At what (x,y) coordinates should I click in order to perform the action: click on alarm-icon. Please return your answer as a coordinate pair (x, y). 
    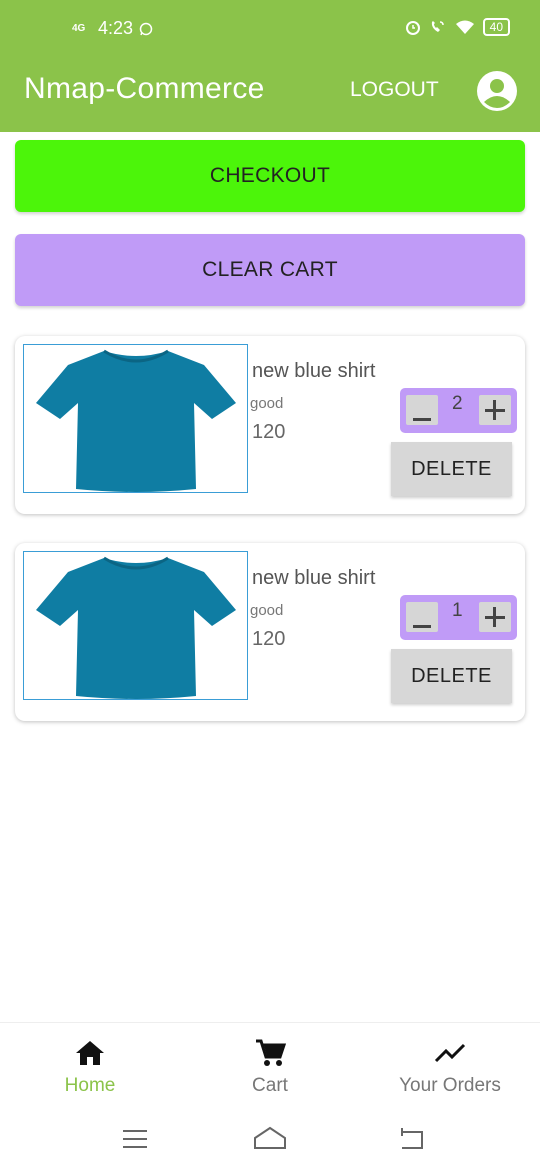
    Looking at the image, I should click on (412, 28).